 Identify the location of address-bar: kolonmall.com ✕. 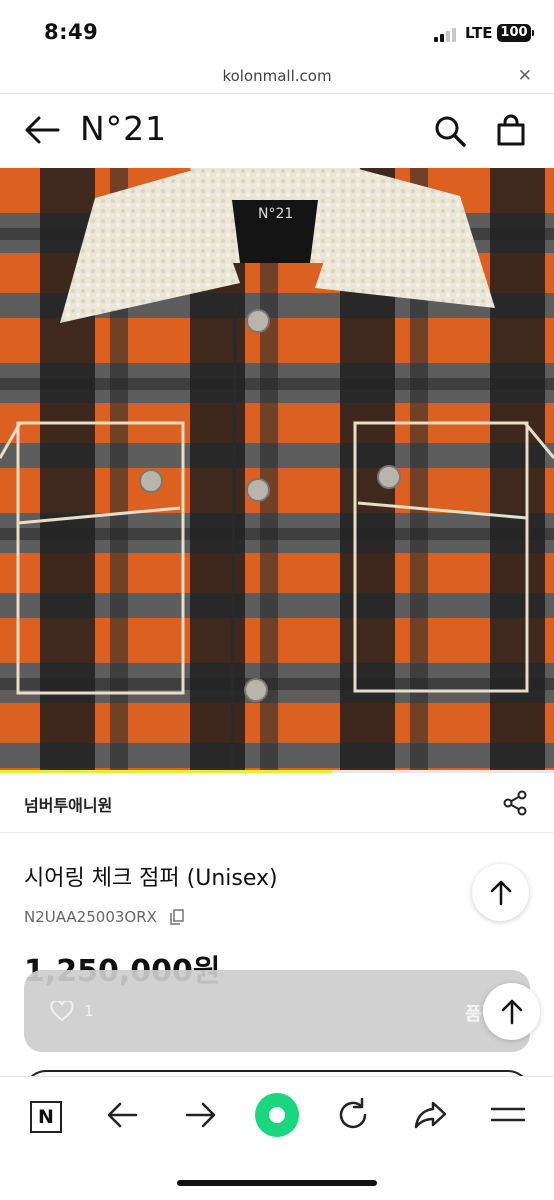
(277, 78).